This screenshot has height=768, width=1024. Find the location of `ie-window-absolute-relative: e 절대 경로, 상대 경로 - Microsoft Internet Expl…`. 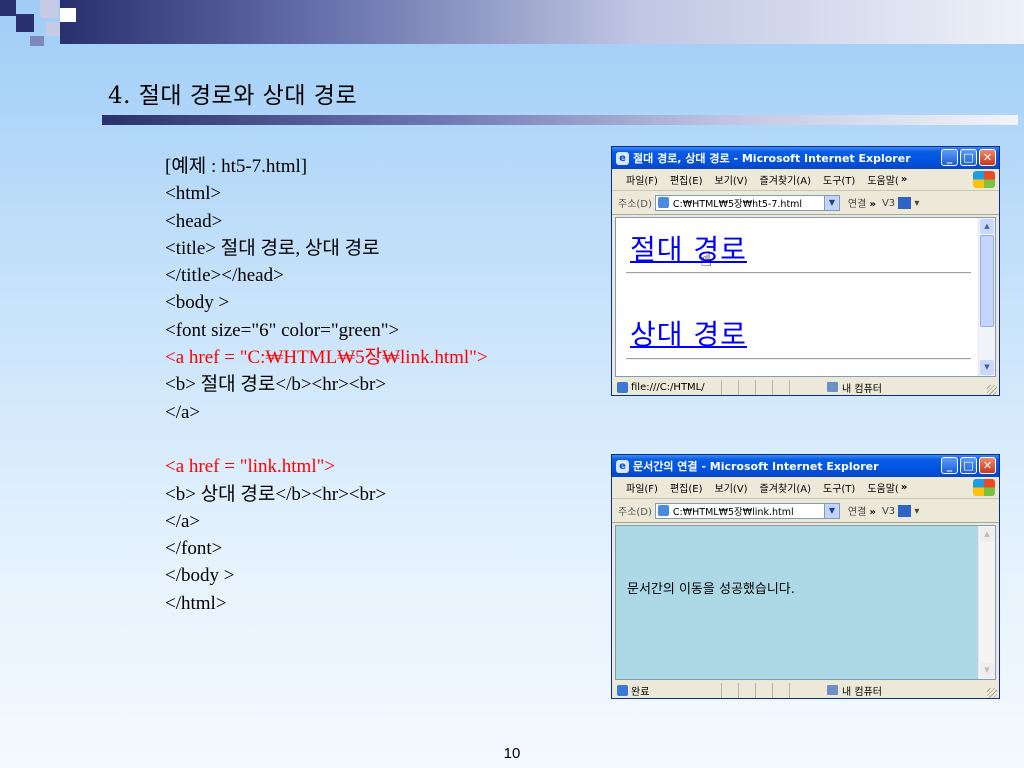

ie-window-absolute-relative: e 절대 경로, 상대 경로 - Microsoft Internet Expl… is located at coordinates (805, 271).